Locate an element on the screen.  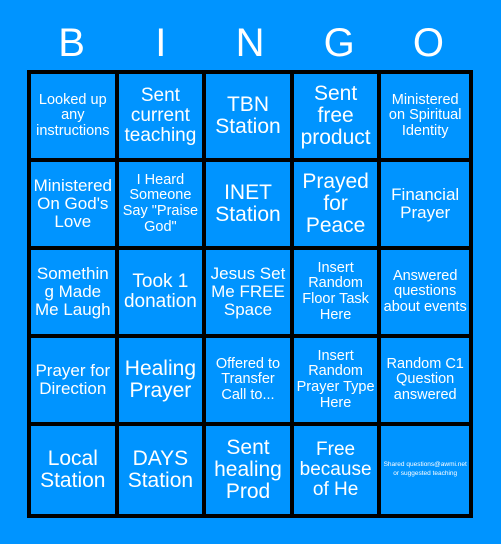
bingo-cell-label: Financial Prayer is located at coordinates (425, 203).